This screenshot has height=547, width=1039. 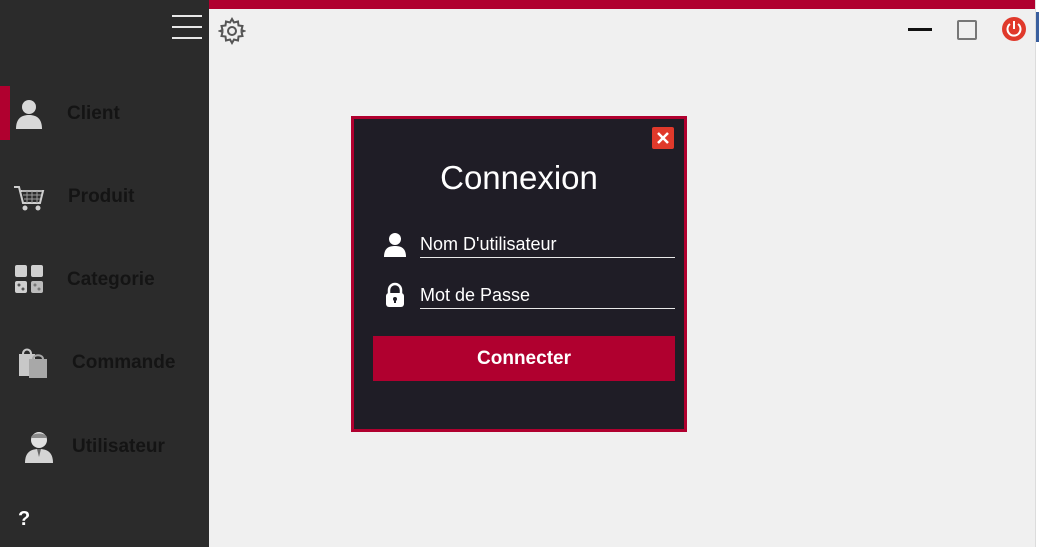 What do you see at coordinates (29, 198) in the screenshot?
I see `cart-icon` at bounding box center [29, 198].